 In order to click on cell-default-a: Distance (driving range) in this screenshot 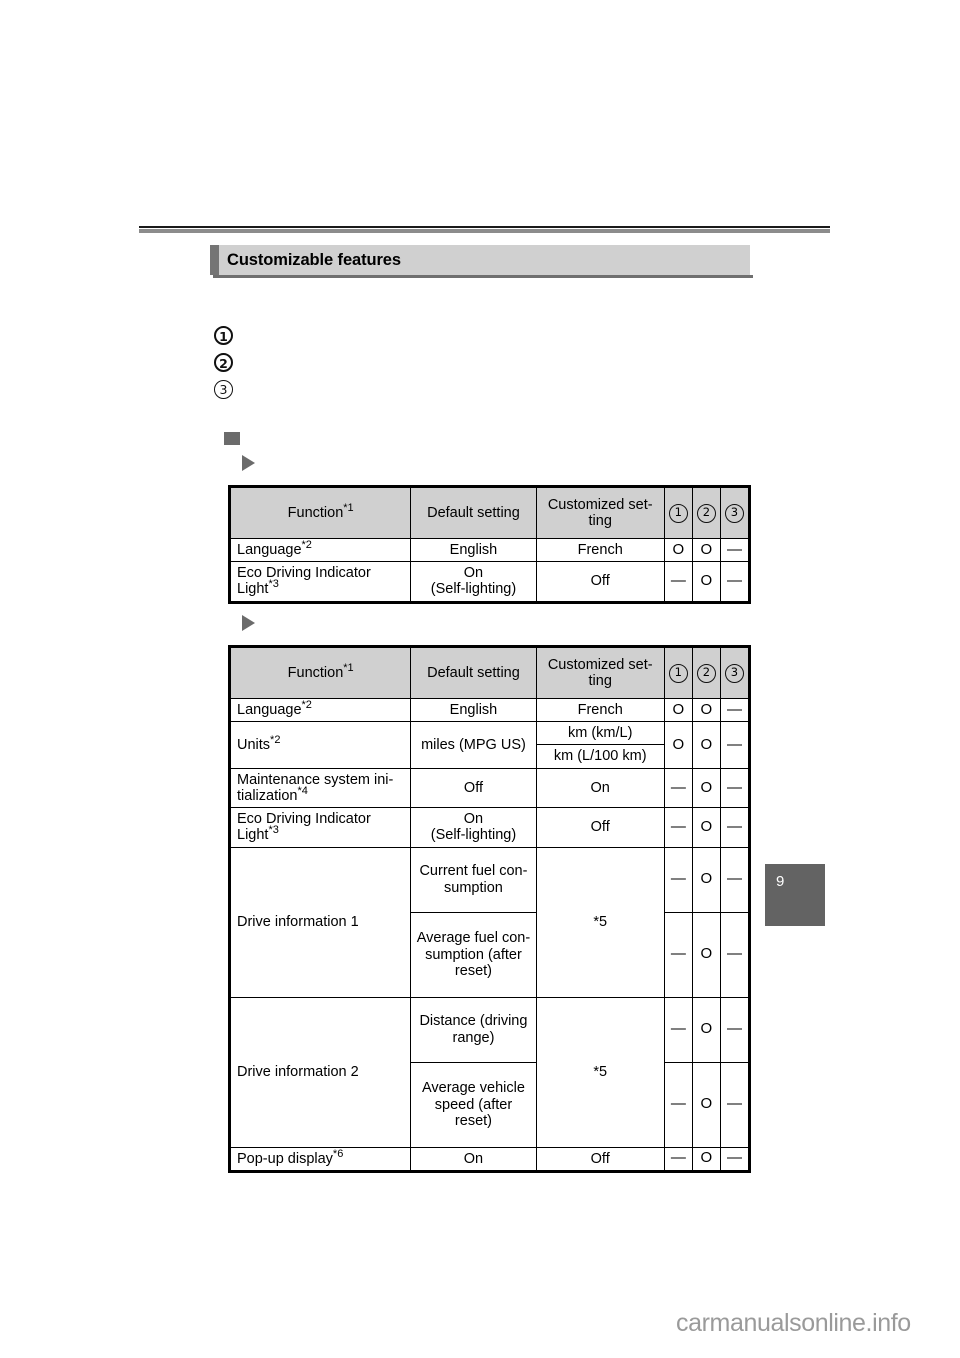, I will do `click(473, 1029)`.